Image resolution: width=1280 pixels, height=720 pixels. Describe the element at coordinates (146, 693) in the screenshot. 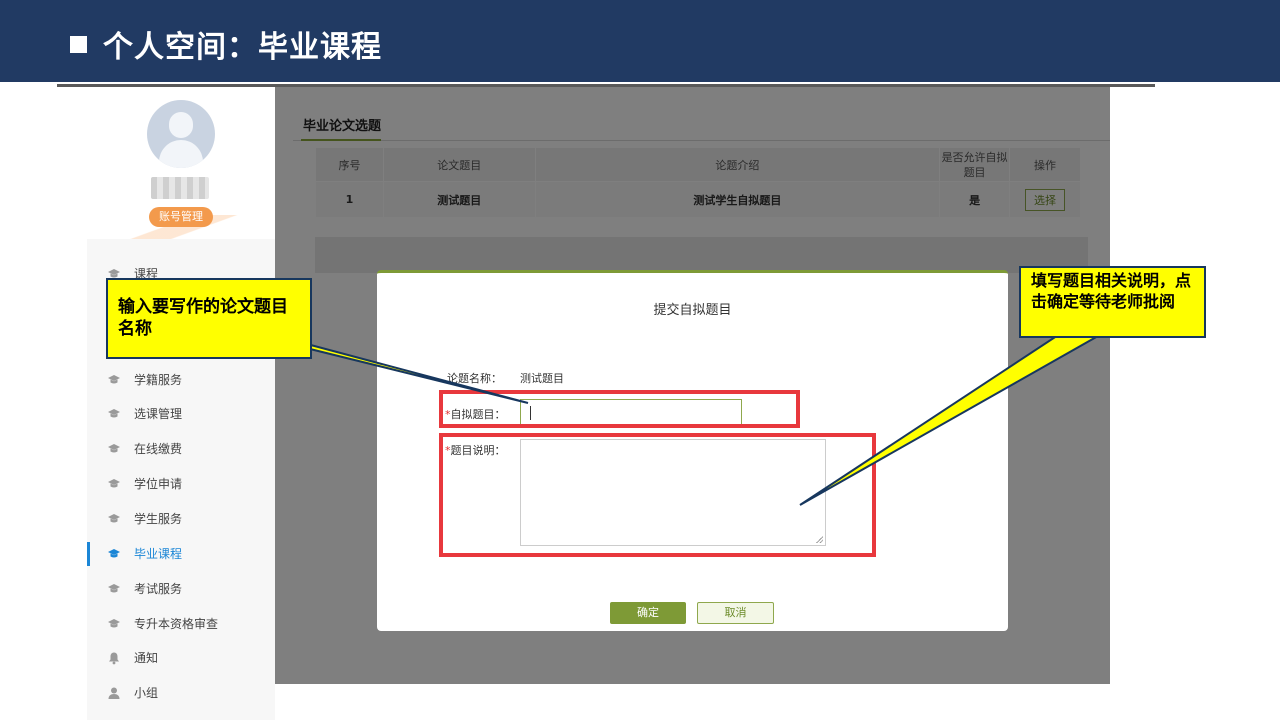

I see `sidebar-item-label: 小组` at that location.